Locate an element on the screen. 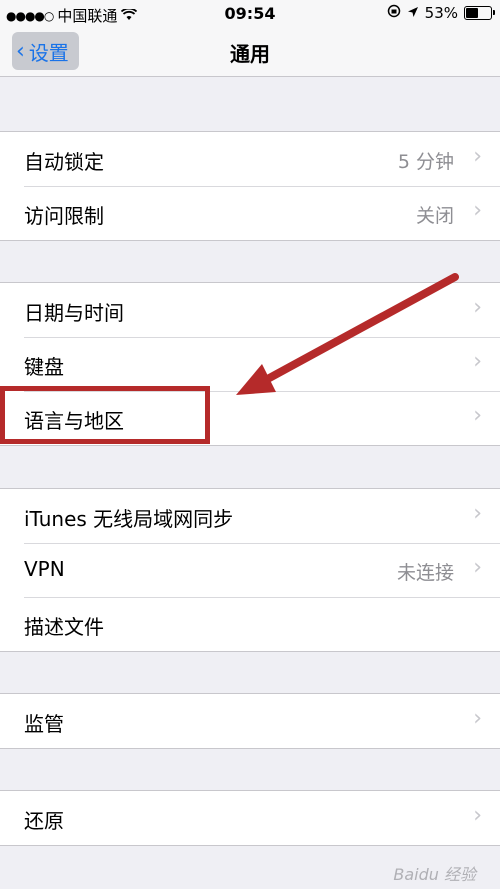  annotation-arrow-icon is located at coordinates (347, 334).